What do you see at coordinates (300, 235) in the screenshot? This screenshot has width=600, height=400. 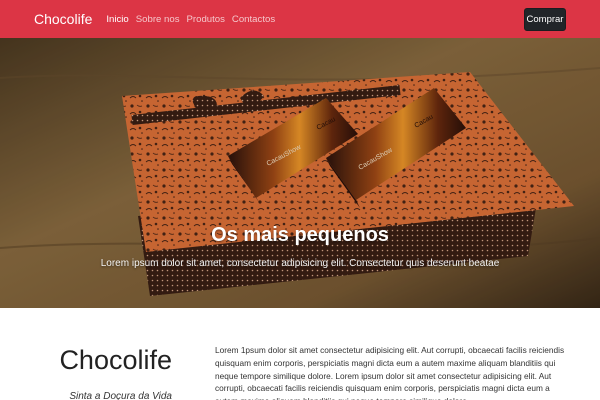 I see `hero-title: Os mais pequenos` at bounding box center [300, 235].